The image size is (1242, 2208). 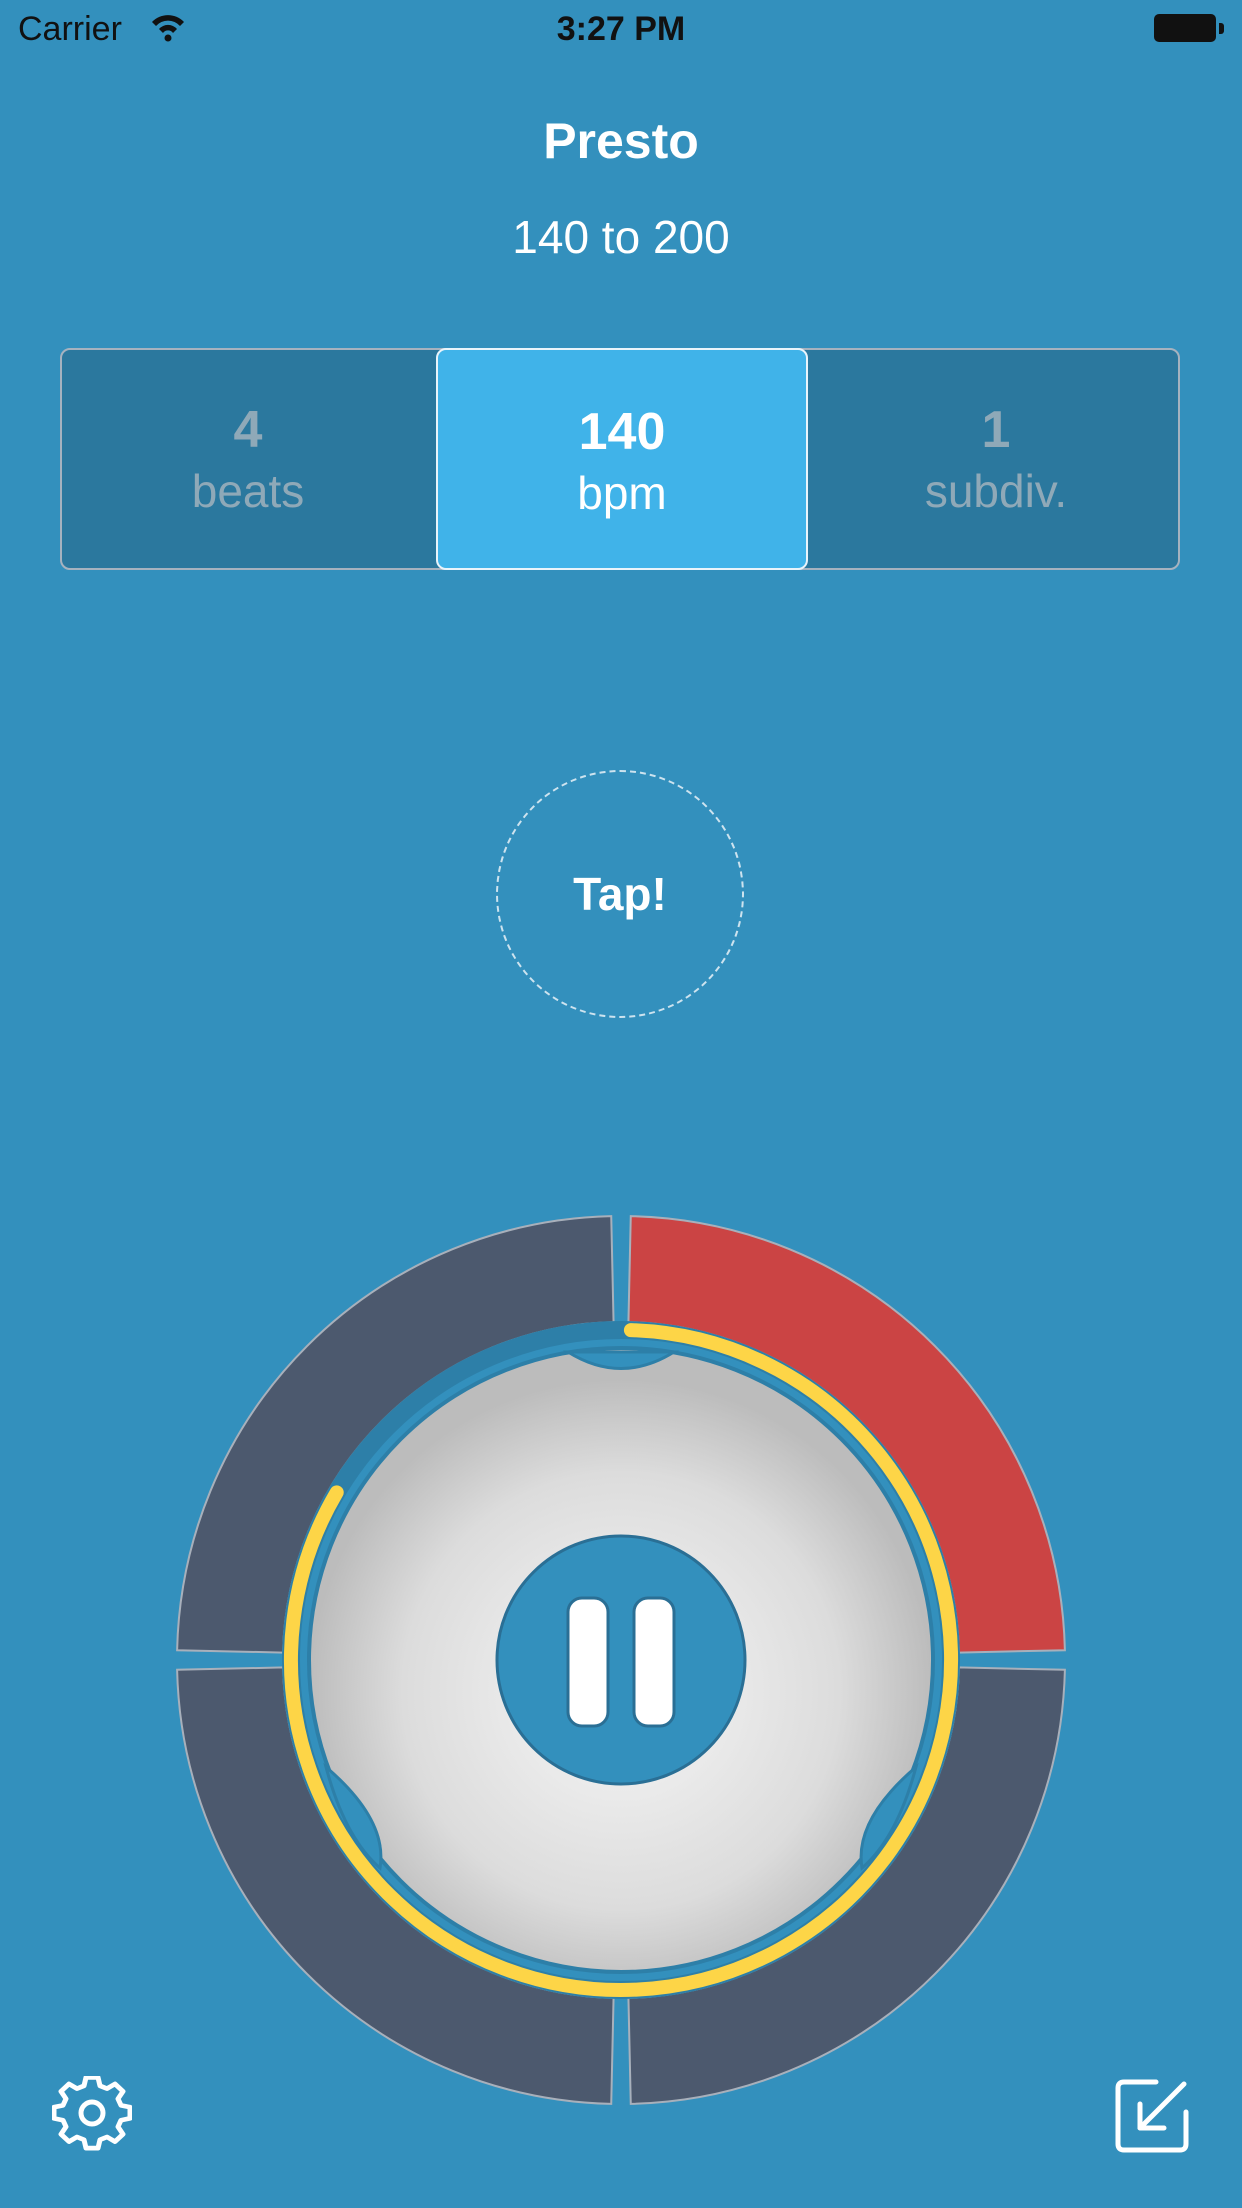 What do you see at coordinates (621, 141) in the screenshot?
I see `tempo-name: Presto` at bounding box center [621, 141].